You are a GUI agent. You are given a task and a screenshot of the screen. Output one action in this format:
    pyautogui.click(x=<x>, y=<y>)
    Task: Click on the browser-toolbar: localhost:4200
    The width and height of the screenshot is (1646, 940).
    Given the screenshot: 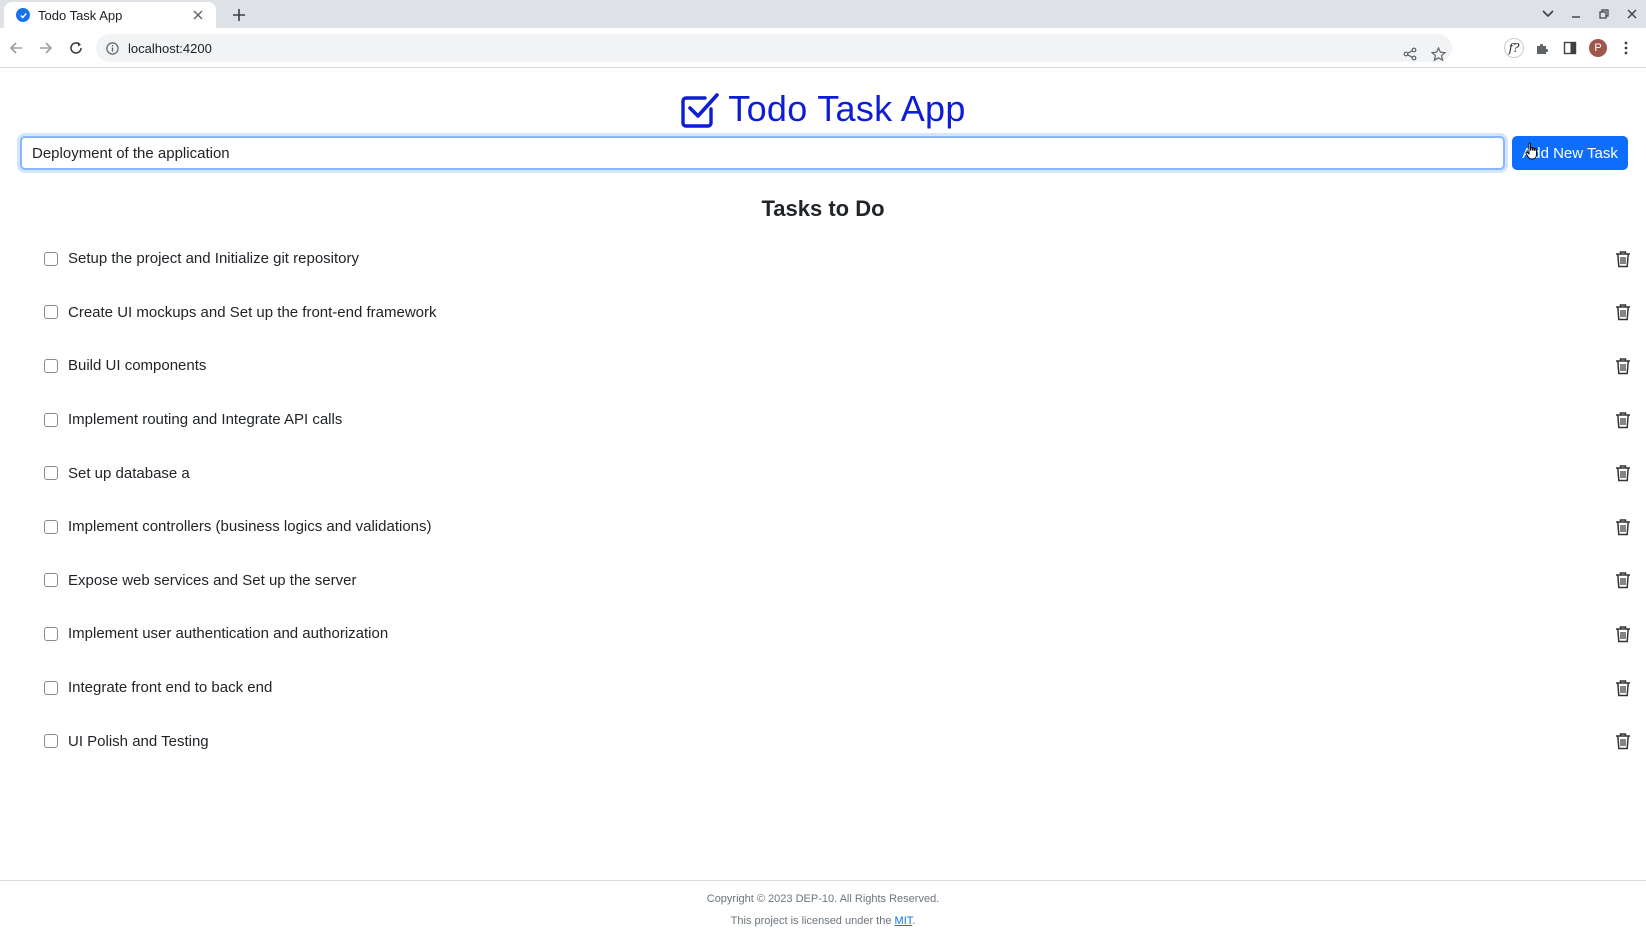 What is the action you would take?
    pyautogui.click(x=823, y=48)
    